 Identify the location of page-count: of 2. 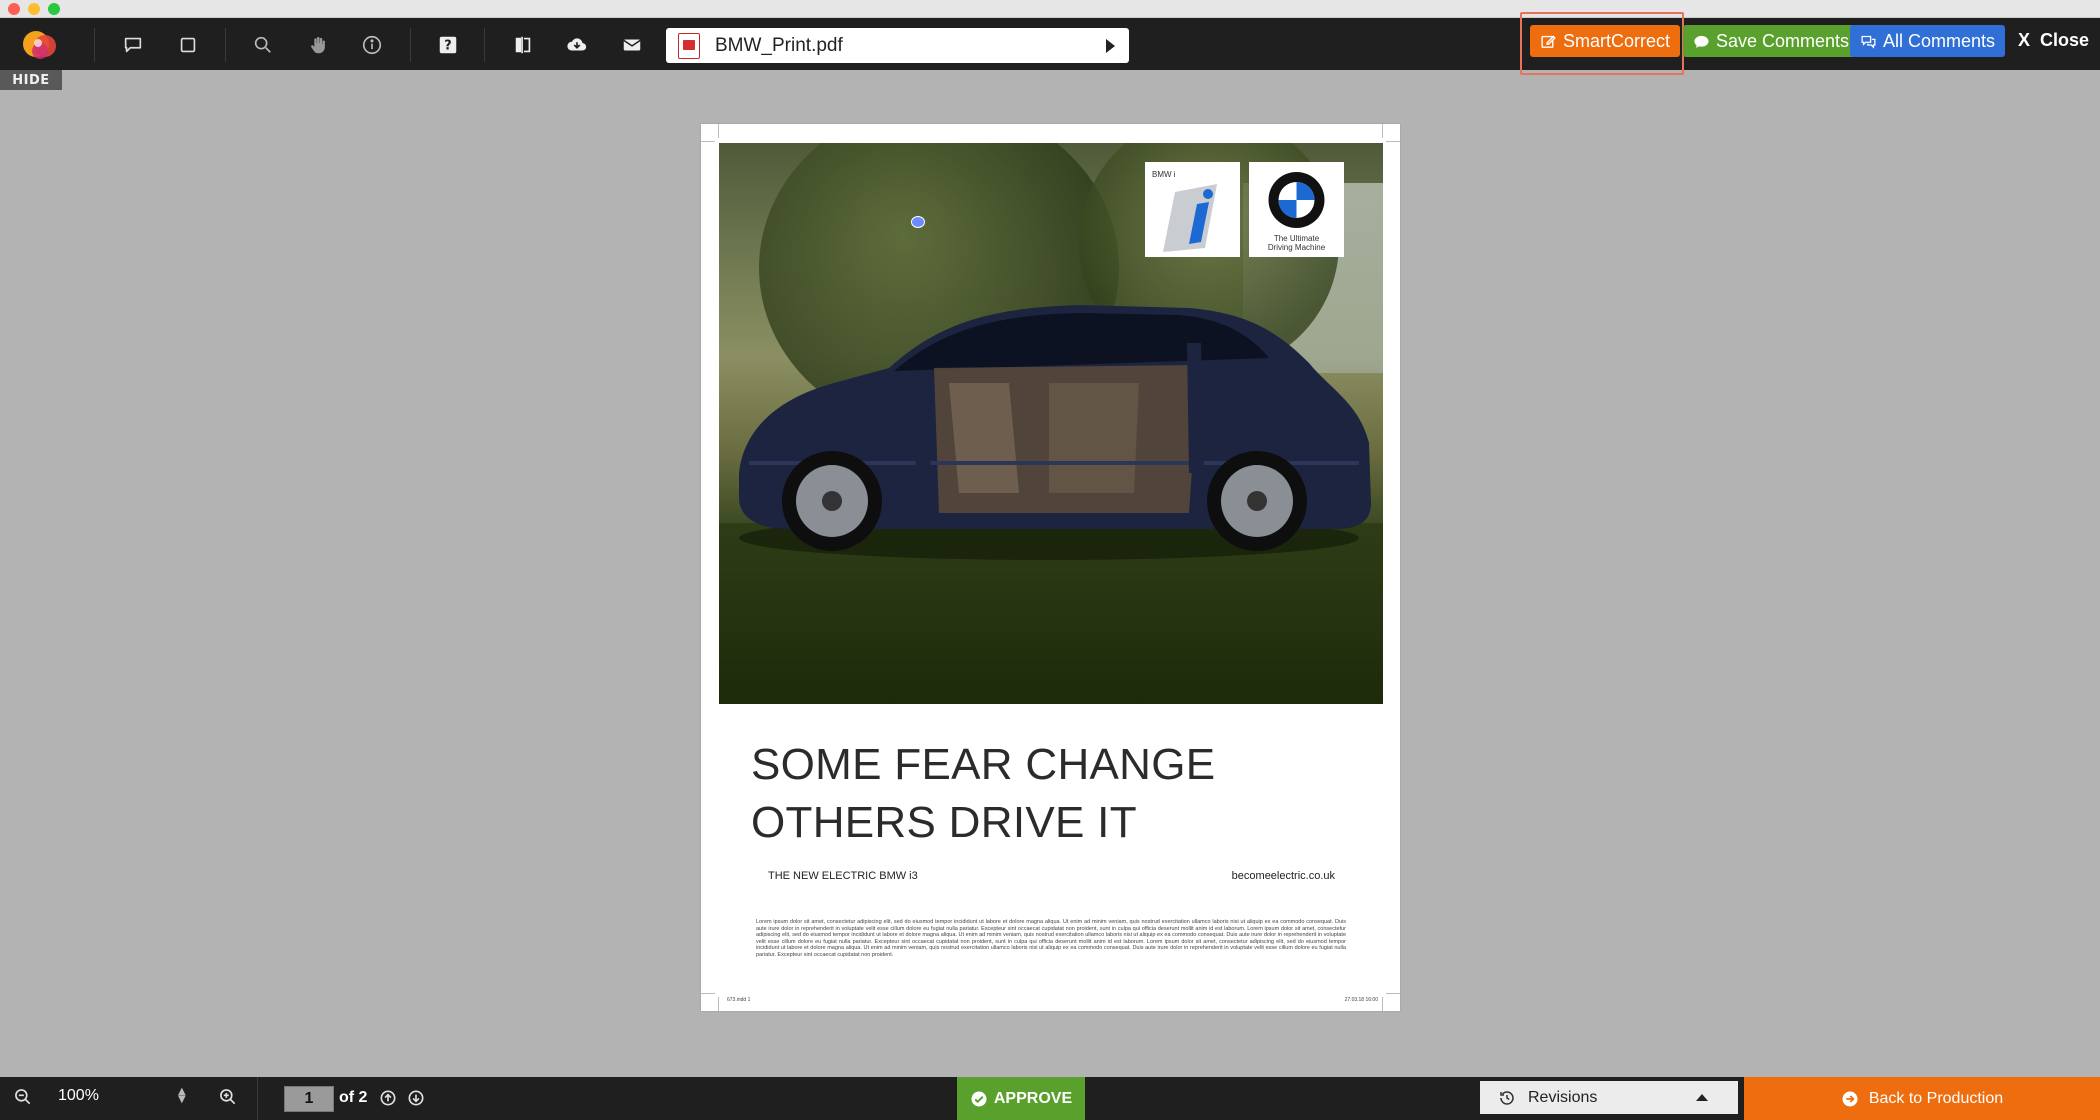
(353, 1097).